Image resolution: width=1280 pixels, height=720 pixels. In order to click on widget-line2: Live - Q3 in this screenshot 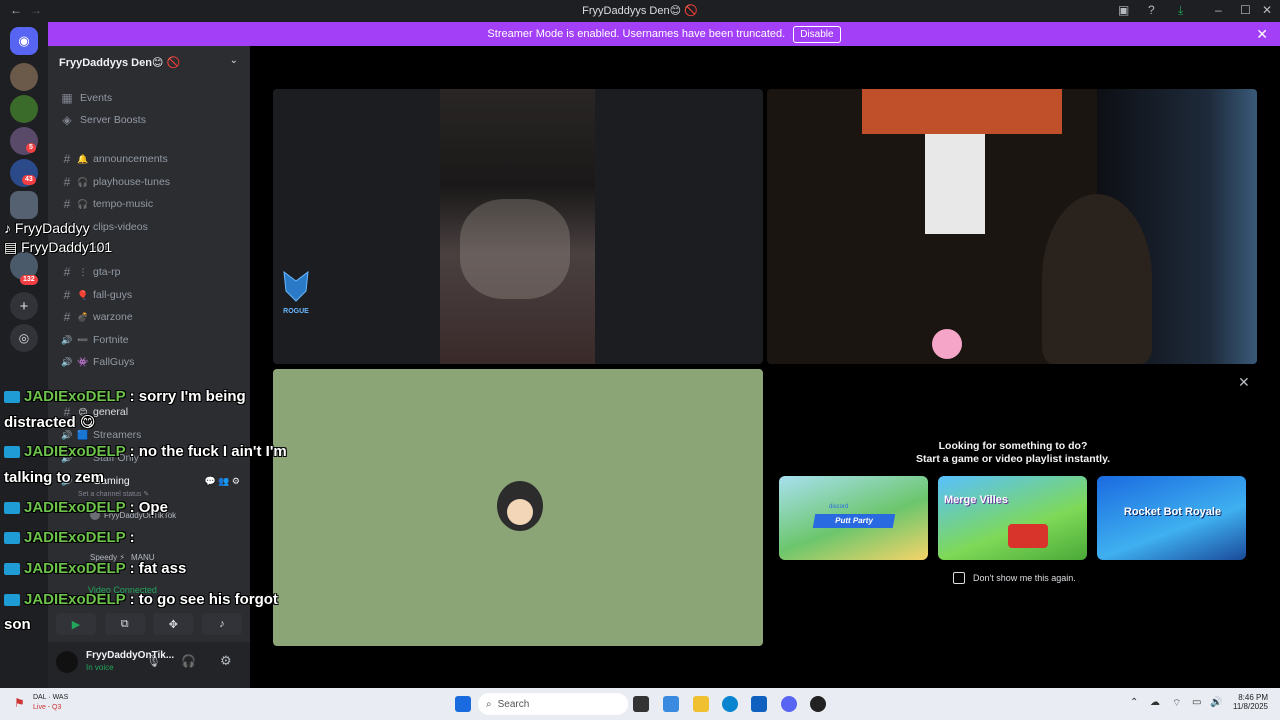, I will do `click(47, 707)`.